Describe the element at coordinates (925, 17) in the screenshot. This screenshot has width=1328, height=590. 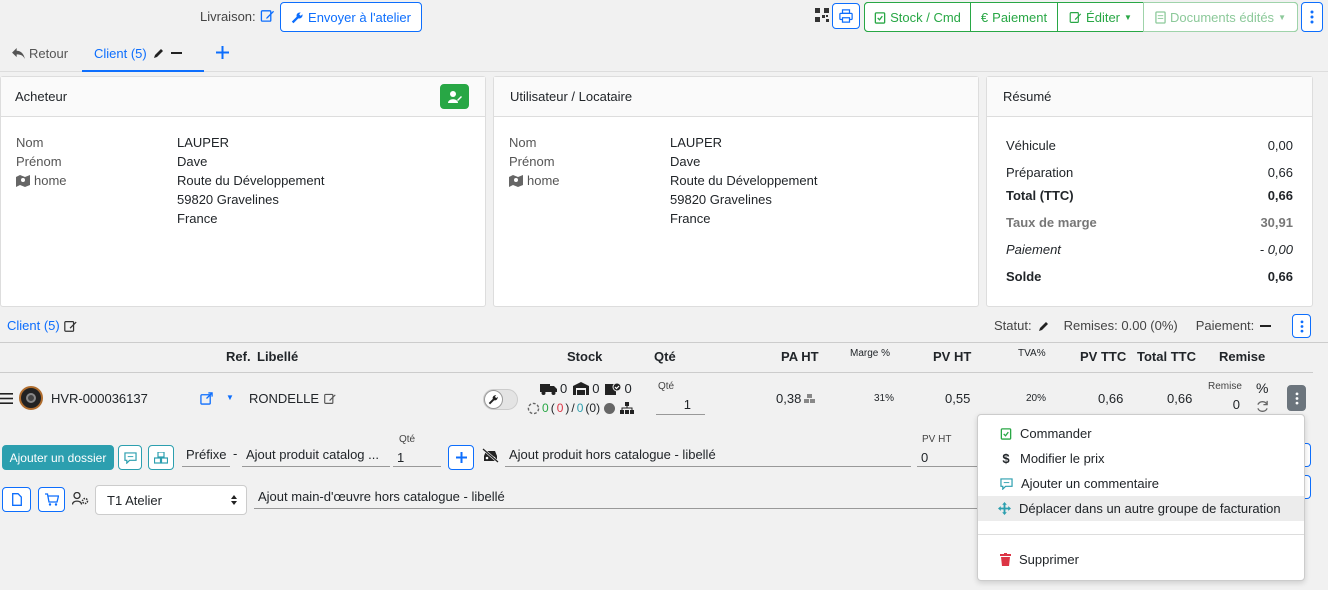
I see `stock-cmd-label: Stock / Cmd` at that location.